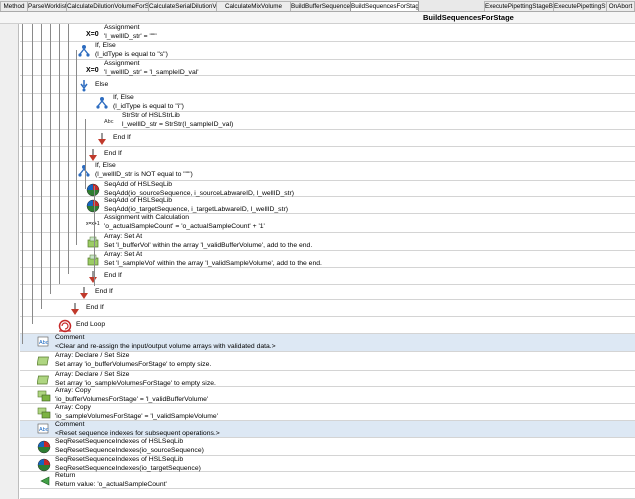  I want to click on tab-on-abort: OnAbort, so click(620, 6).